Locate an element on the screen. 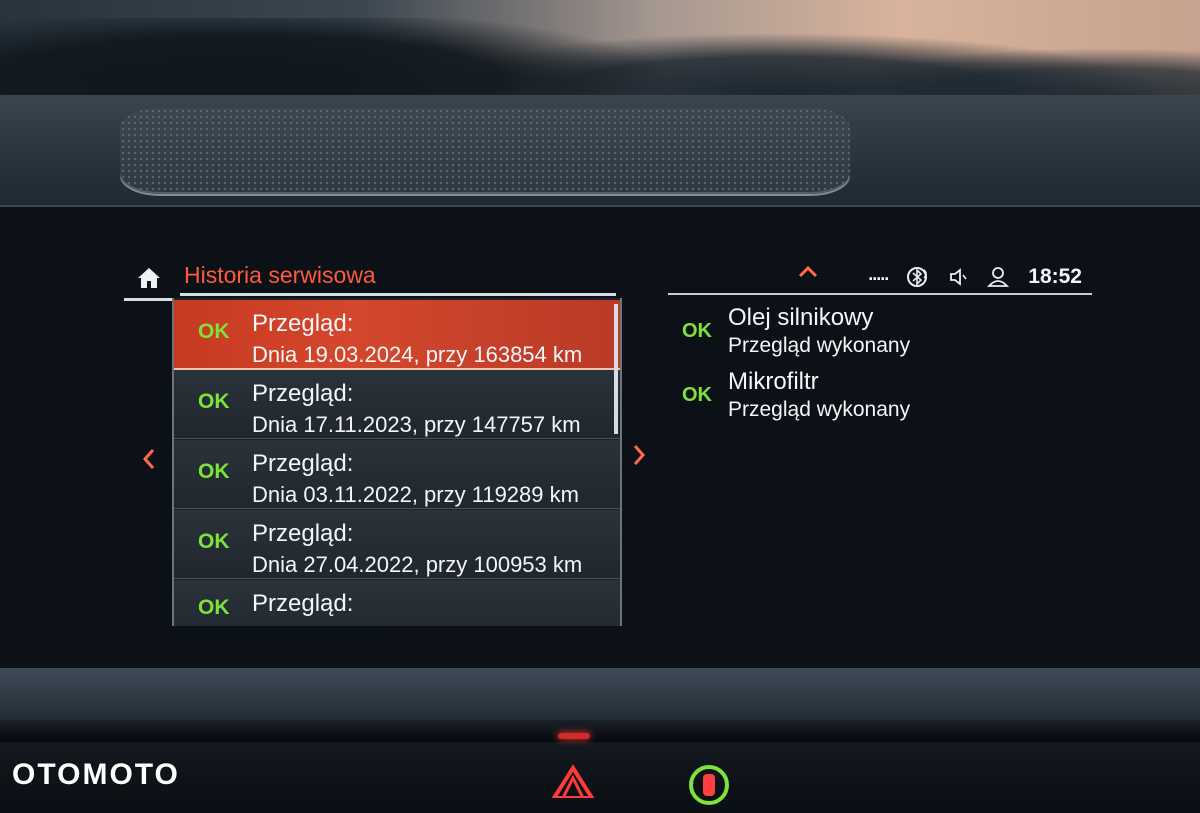  chevron-left-icon is located at coordinates (148, 459).